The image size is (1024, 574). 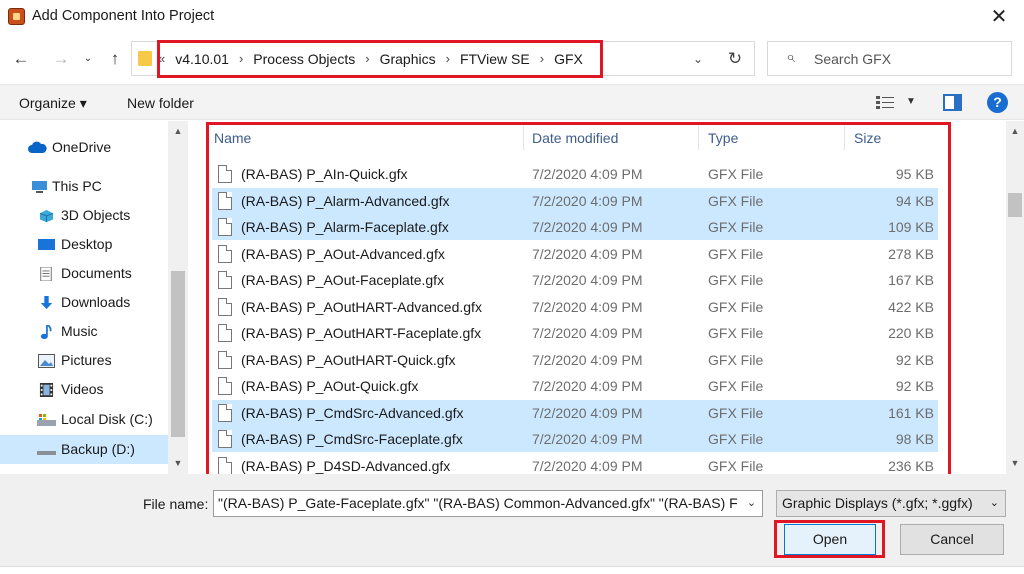 I want to click on recent-locations-dropdown: ⌄, so click(x=88, y=59).